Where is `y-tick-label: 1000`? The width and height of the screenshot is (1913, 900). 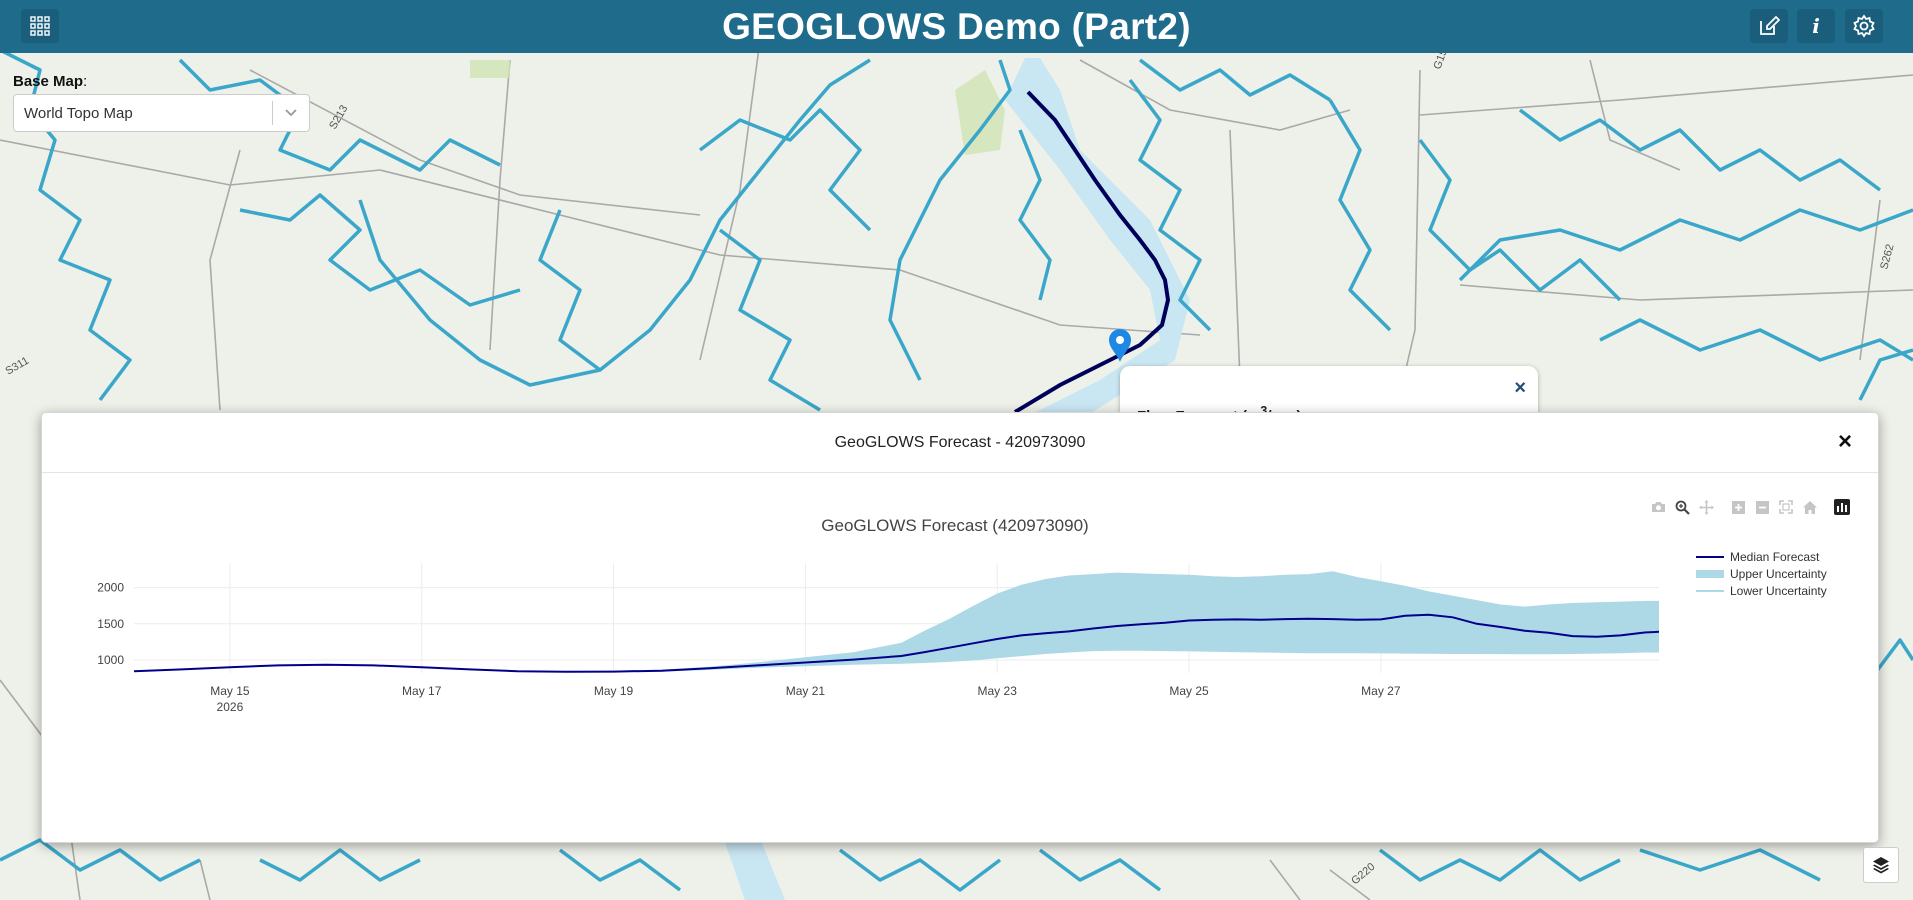
y-tick-label: 1000 is located at coordinates (110, 660).